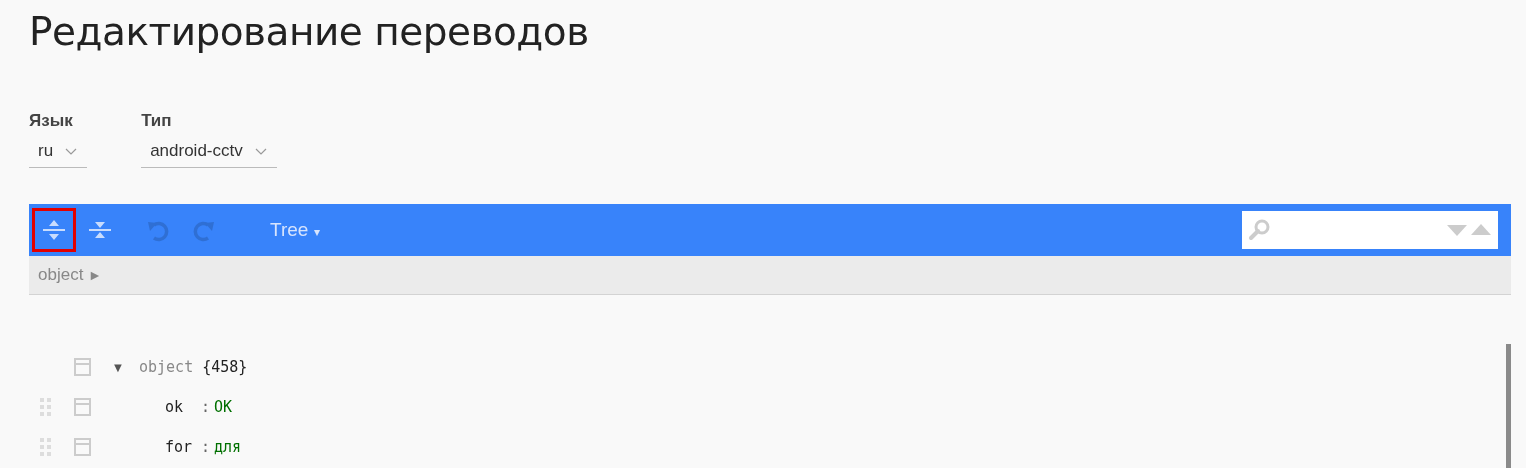  Describe the element at coordinates (223, 407) in the screenshot. I see `node-value: OK` at that location.